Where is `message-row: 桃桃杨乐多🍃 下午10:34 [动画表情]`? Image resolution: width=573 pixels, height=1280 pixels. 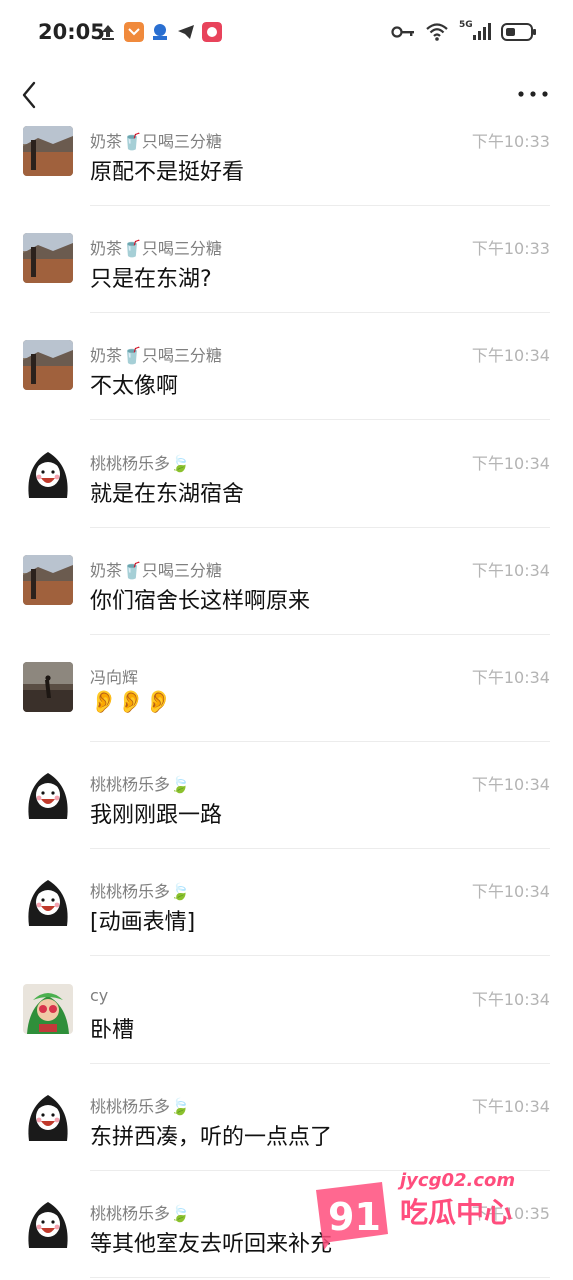
message-row: 桃桃杨乐多🍃 下午10:34 [动画表情] is located at coordinates (286, 903).